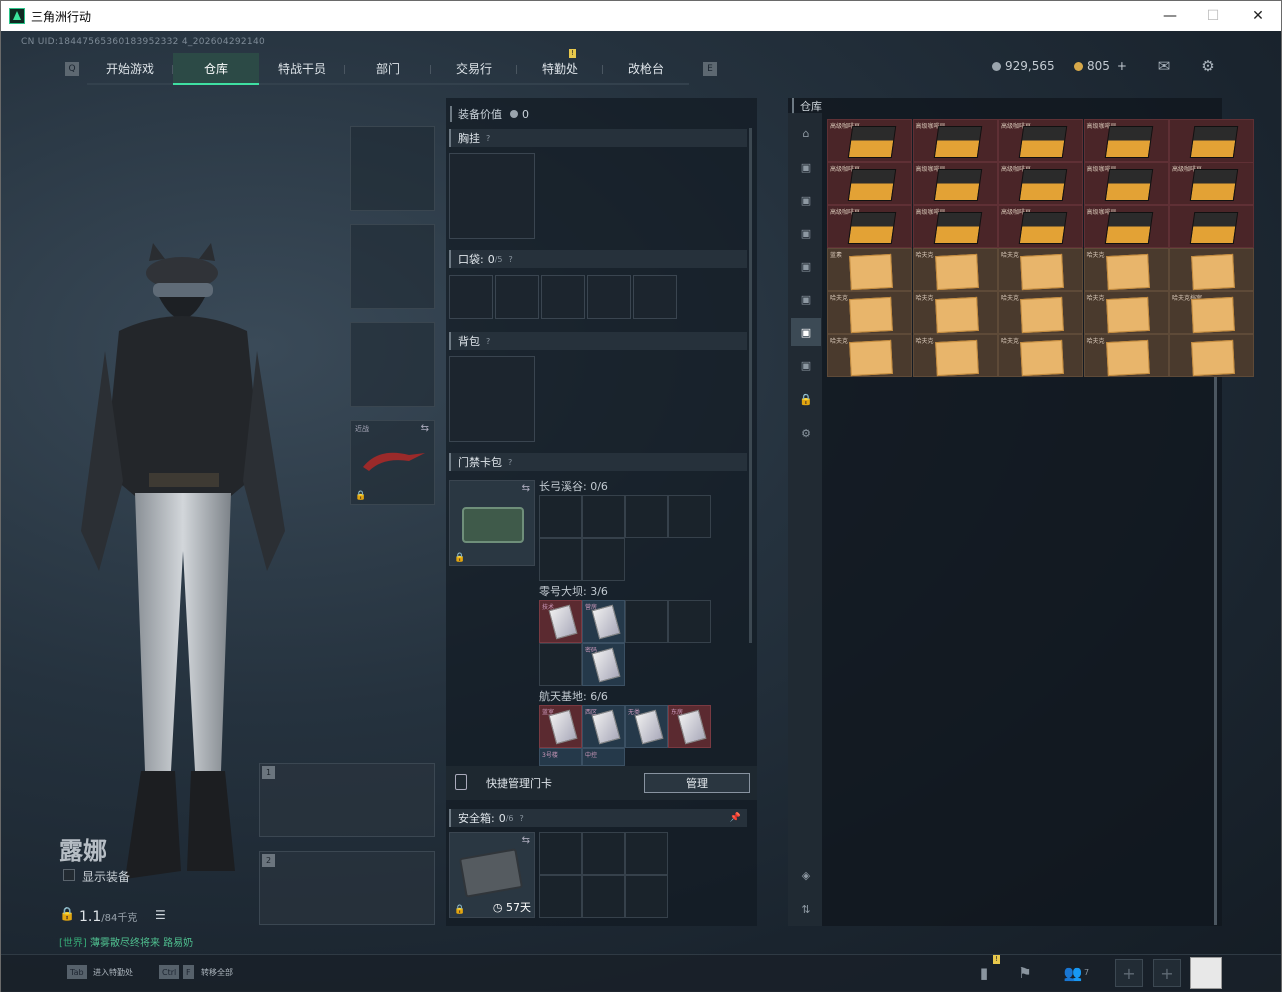 The image size is (1282, 992). Describe the element at coordinates (646, 726) in the screenshot. I see `keycard-item: 无类` at that location.